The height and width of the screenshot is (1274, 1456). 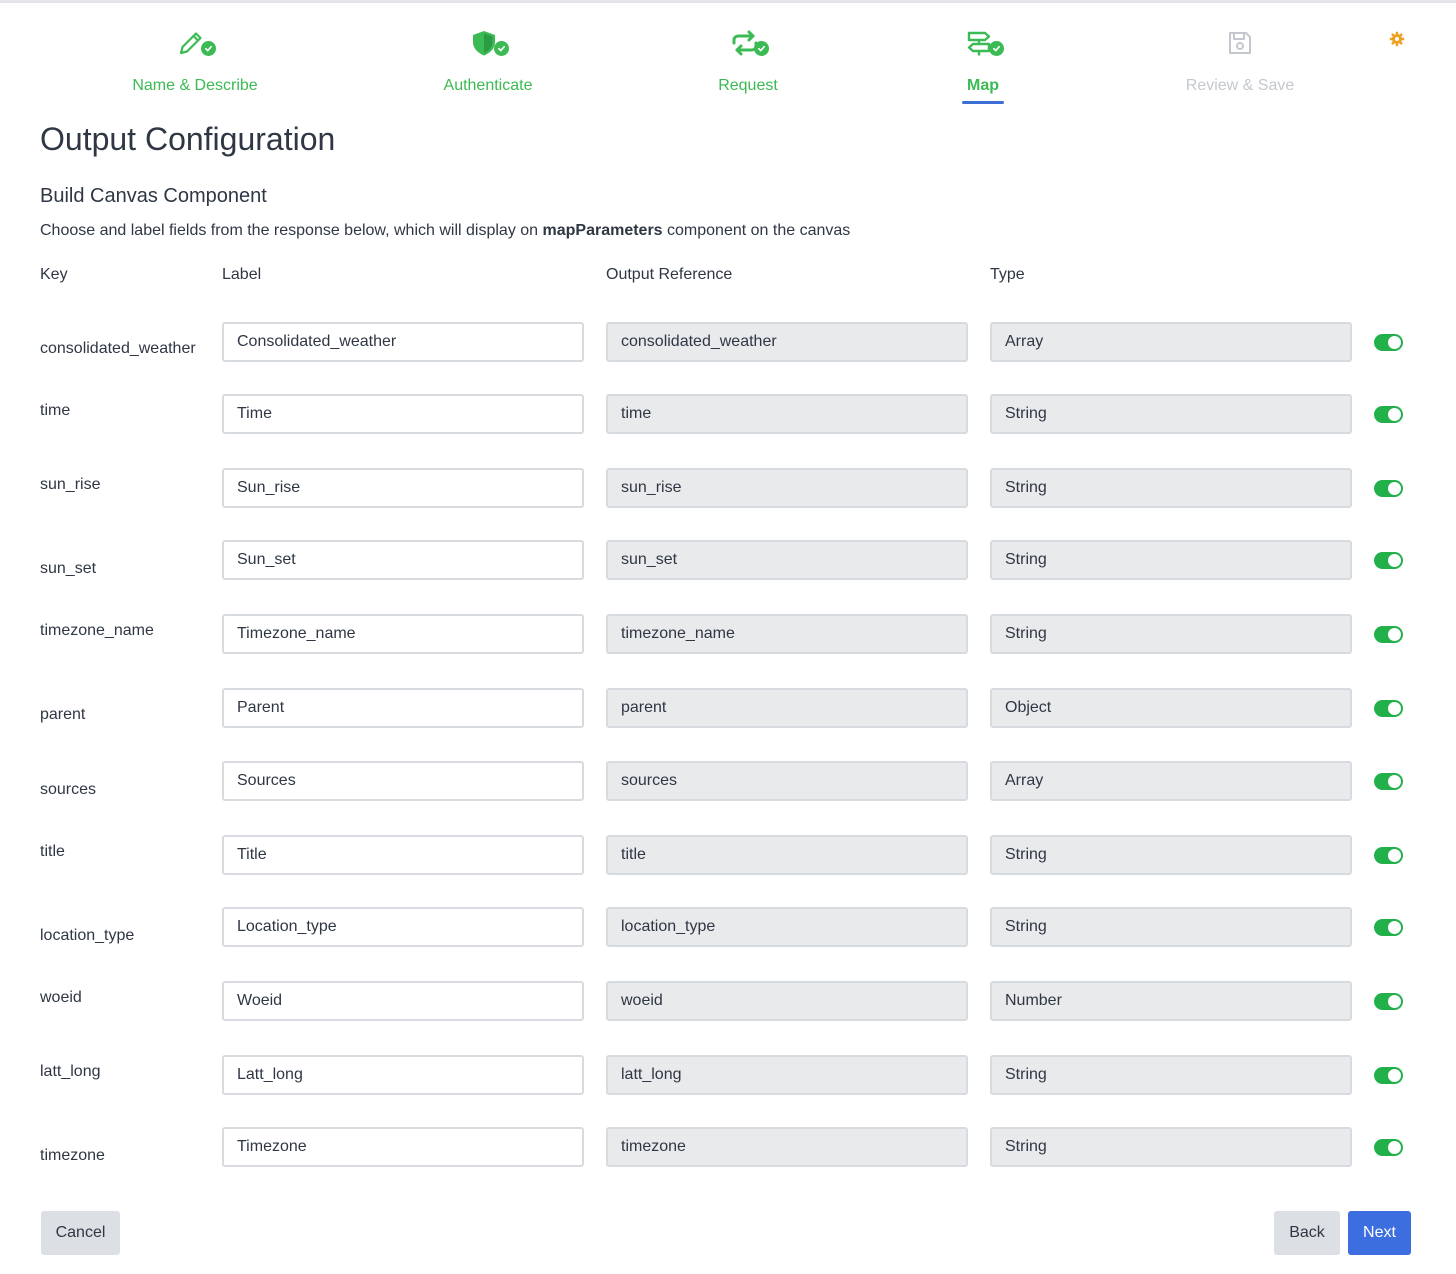 What do you see at coordinates (54, 274) in the screenshot?
I see `column-header-key: Key` at bounding box center [54, 274].